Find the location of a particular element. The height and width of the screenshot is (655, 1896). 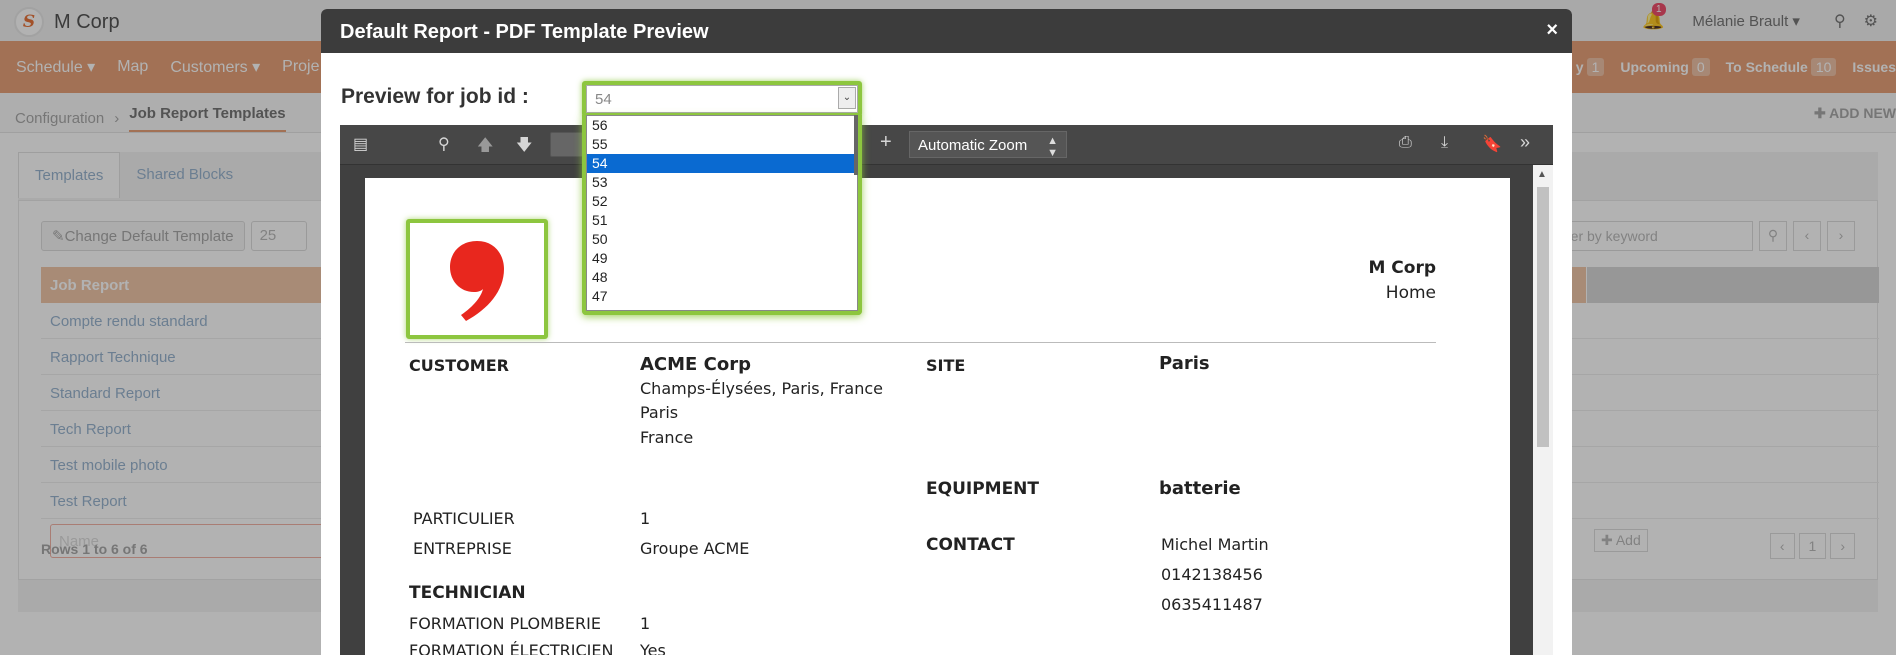

technician-label: TECHNICIAN is located at coordinates (467, 593).